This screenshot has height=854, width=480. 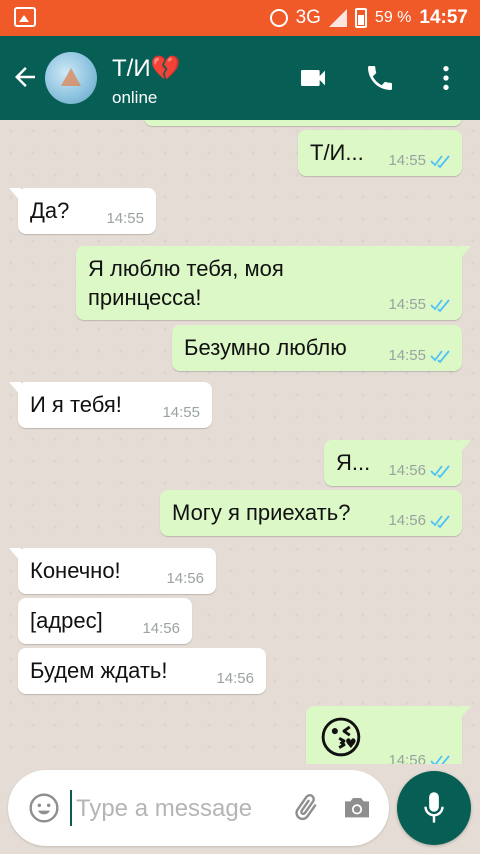 What do you see at coordinates (71, 808) in the screenshot?
I see `text-caret` at bounding box center [71, 808].